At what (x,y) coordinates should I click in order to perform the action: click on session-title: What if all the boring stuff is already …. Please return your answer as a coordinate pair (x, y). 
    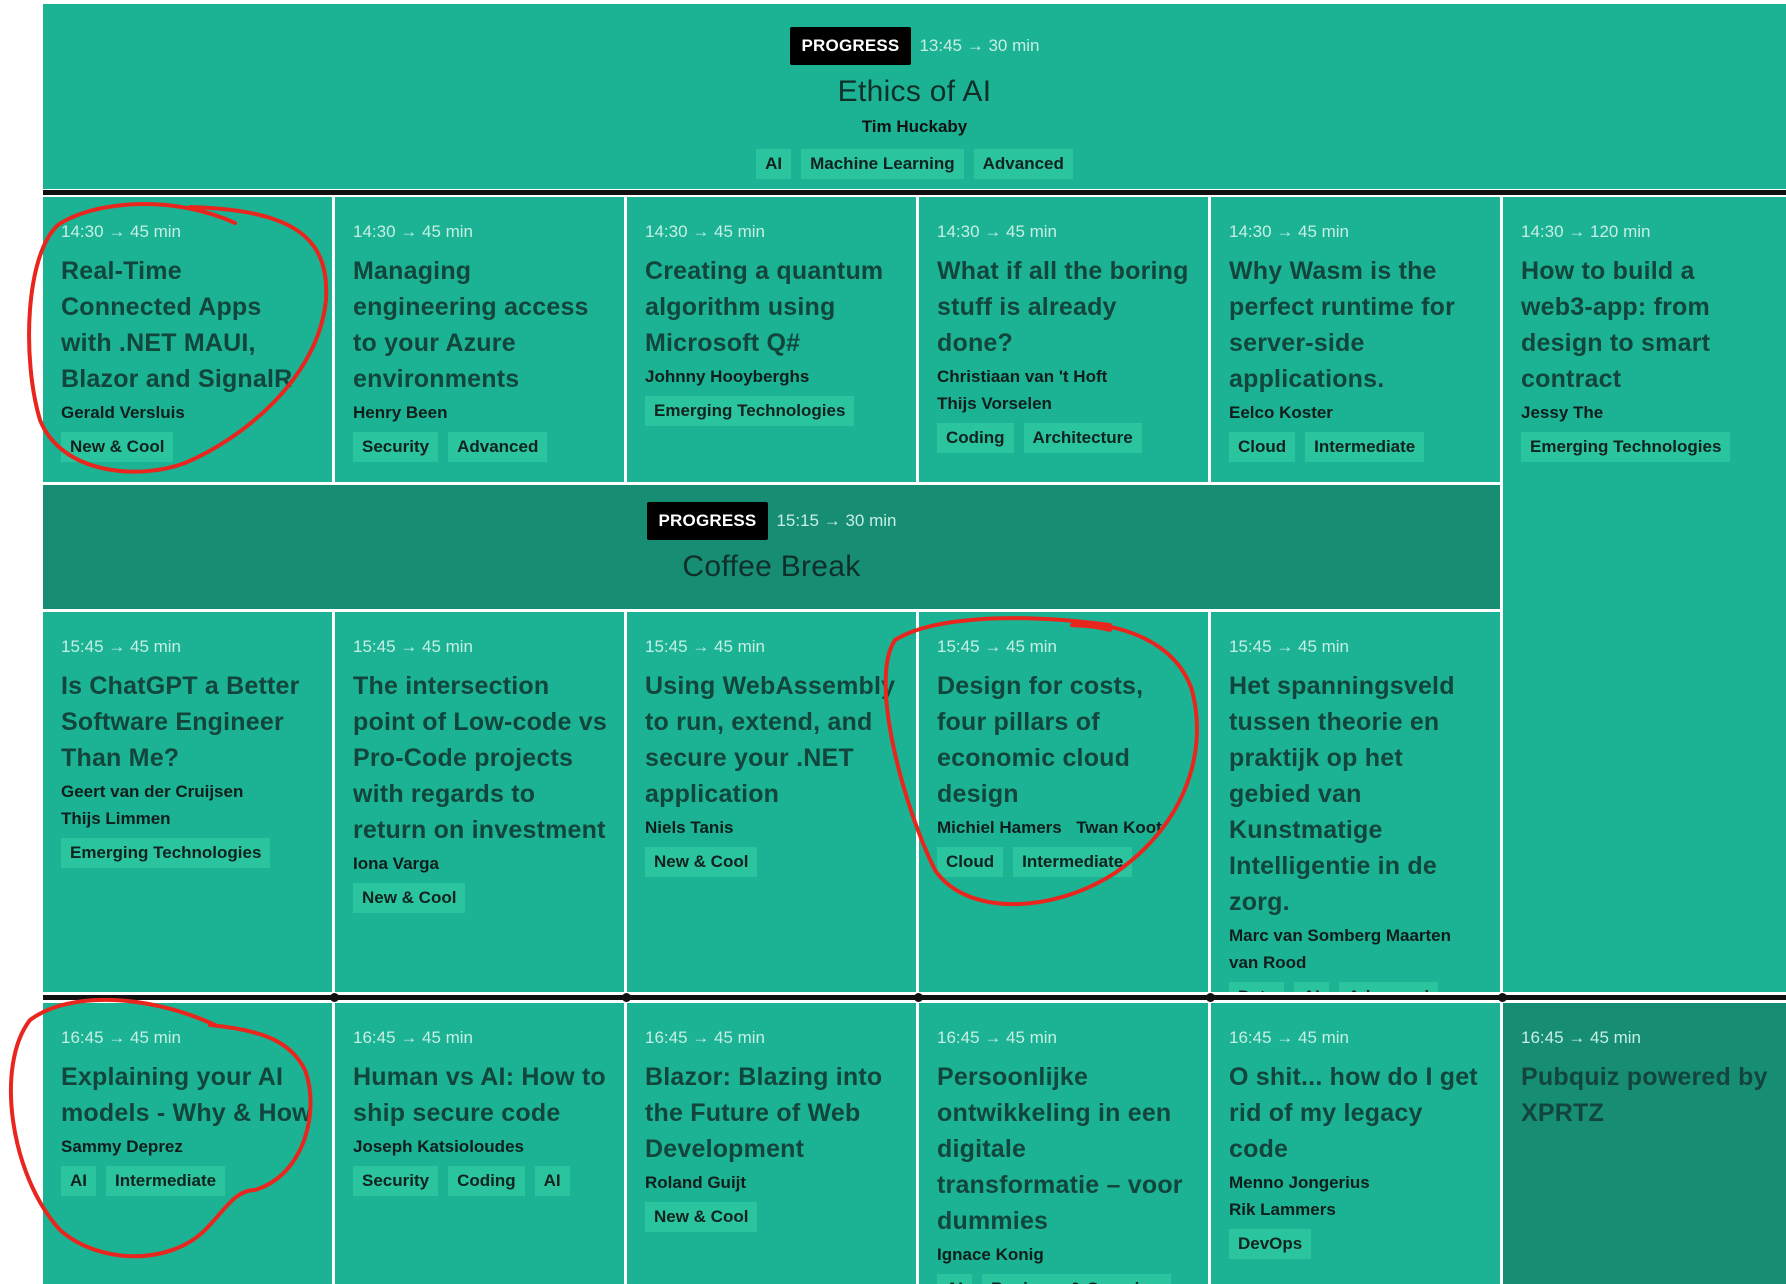
    Looking at the image, I should click on (1064, 307).